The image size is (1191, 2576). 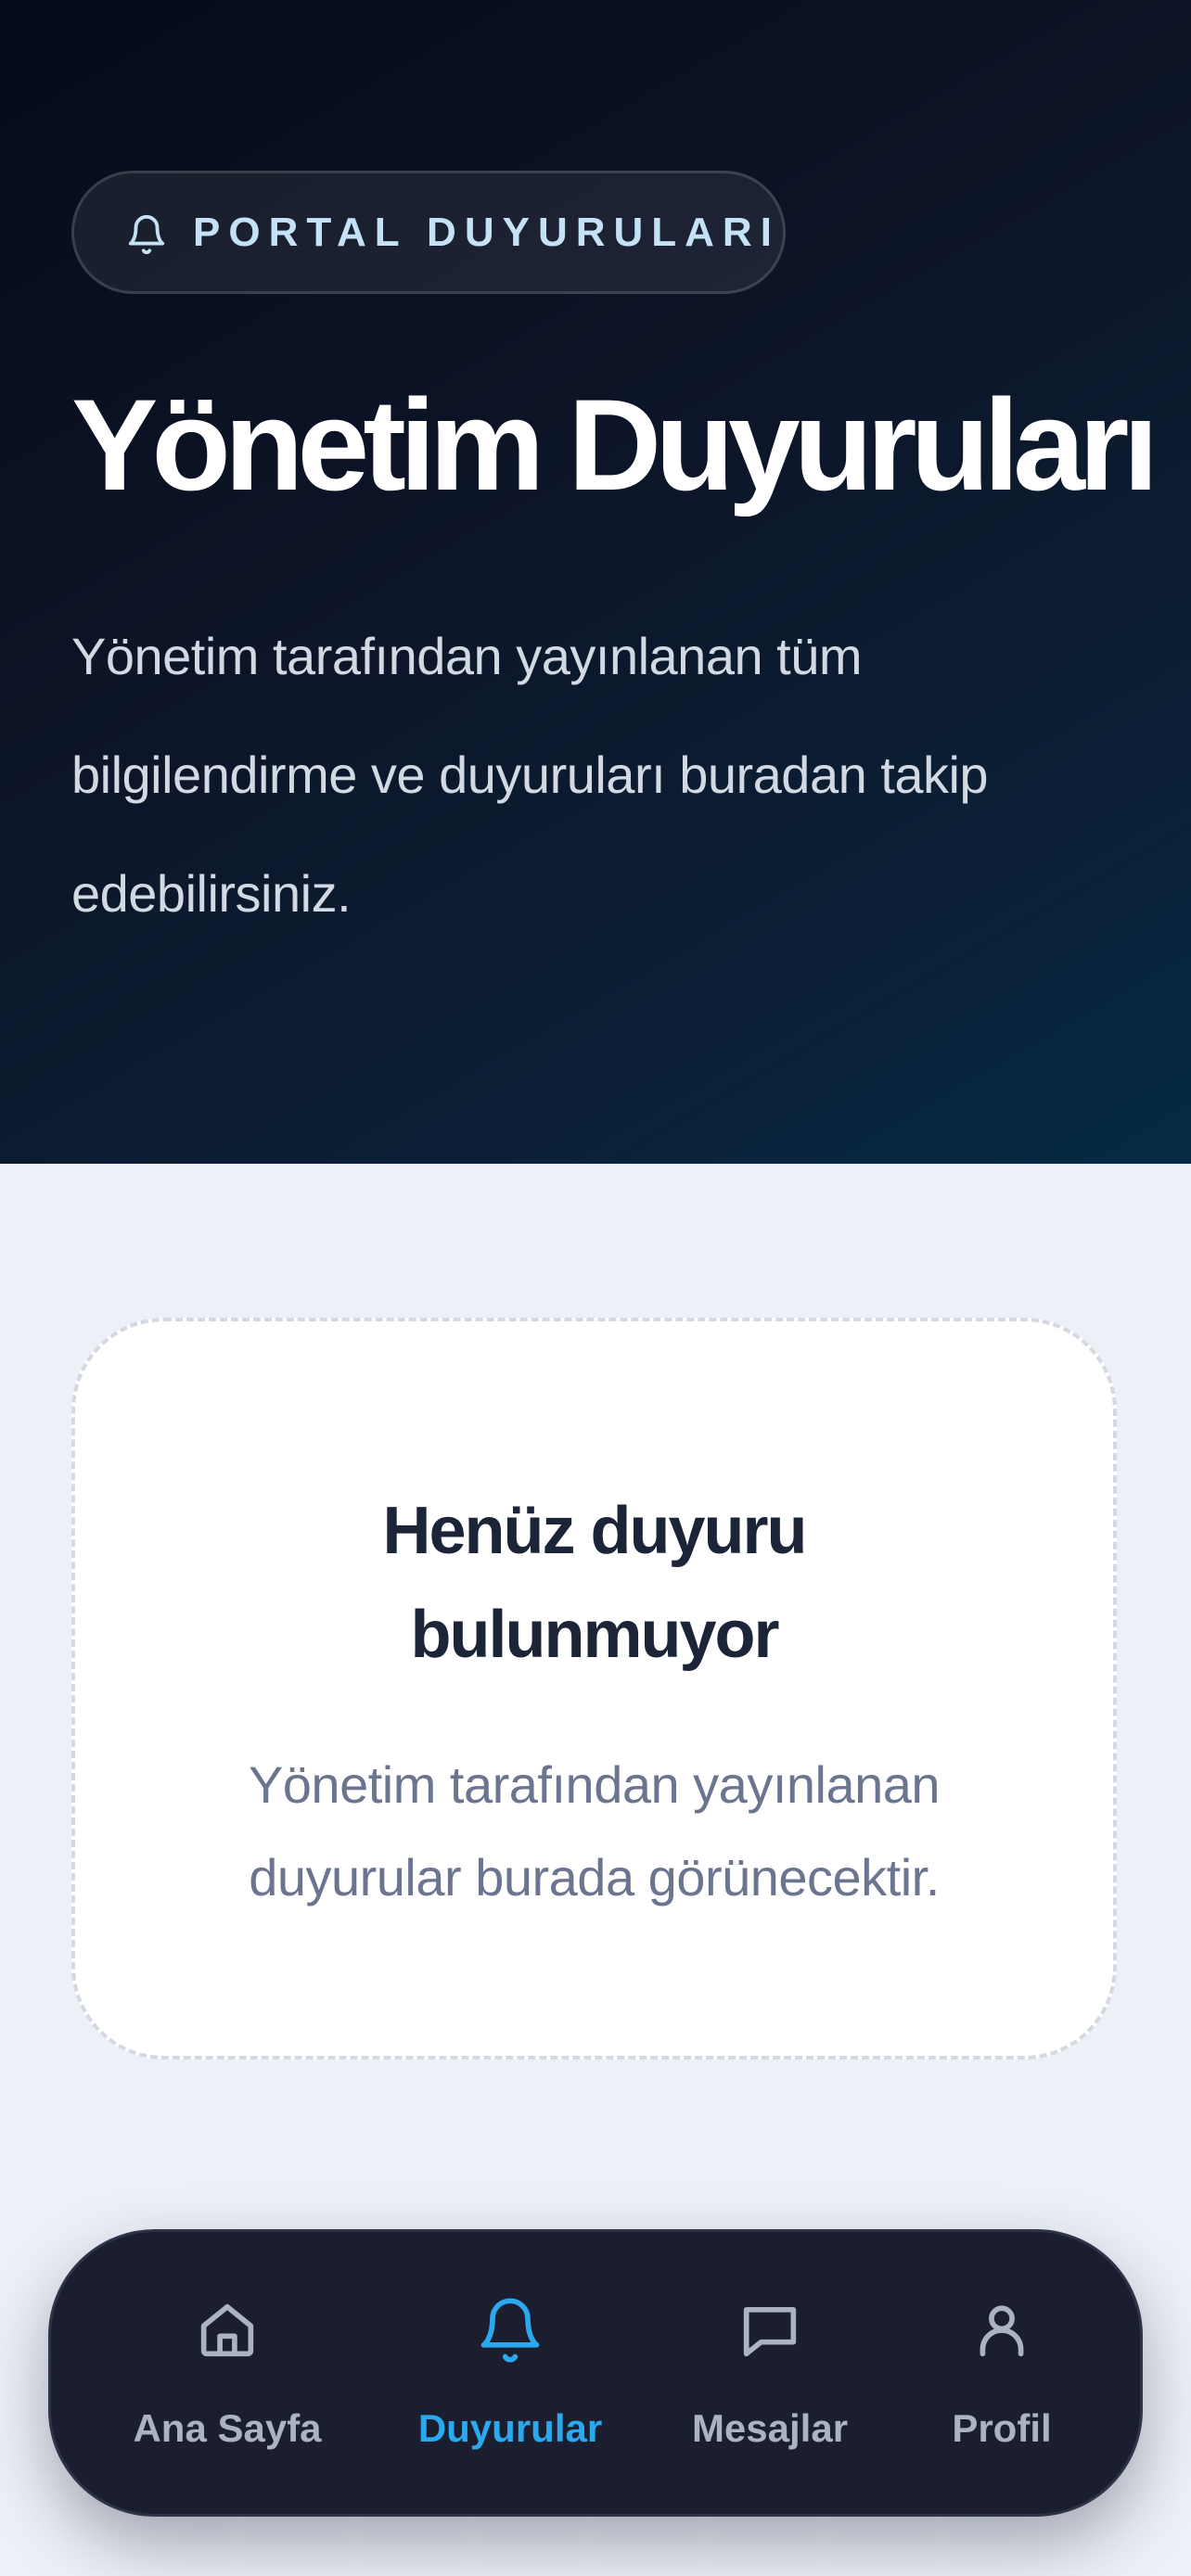 I want to click on empty-state-title: Henüz duyuru bulunmuyor, so click(x=594, y=1583).